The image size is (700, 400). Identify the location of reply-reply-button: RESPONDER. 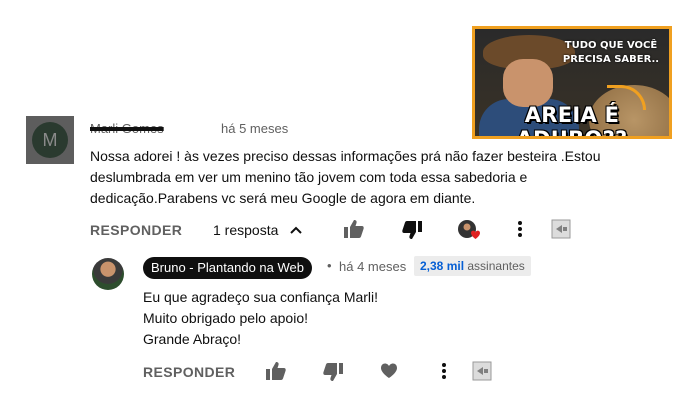
(189, 372).